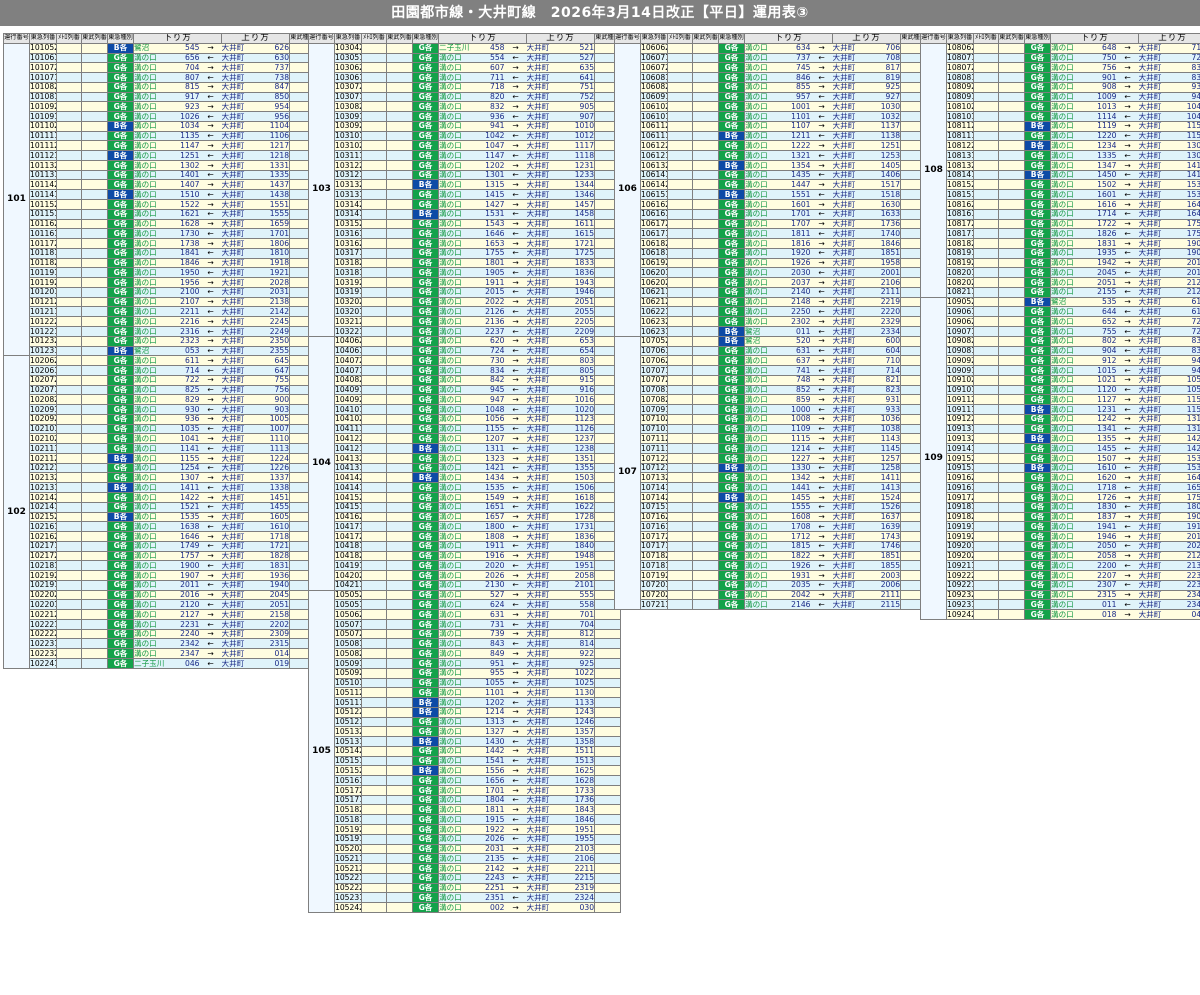  What do you see at coordinates (581, 370) in the screenshot?
I see `arrival-time: 805` at bounding box center [581, 370].